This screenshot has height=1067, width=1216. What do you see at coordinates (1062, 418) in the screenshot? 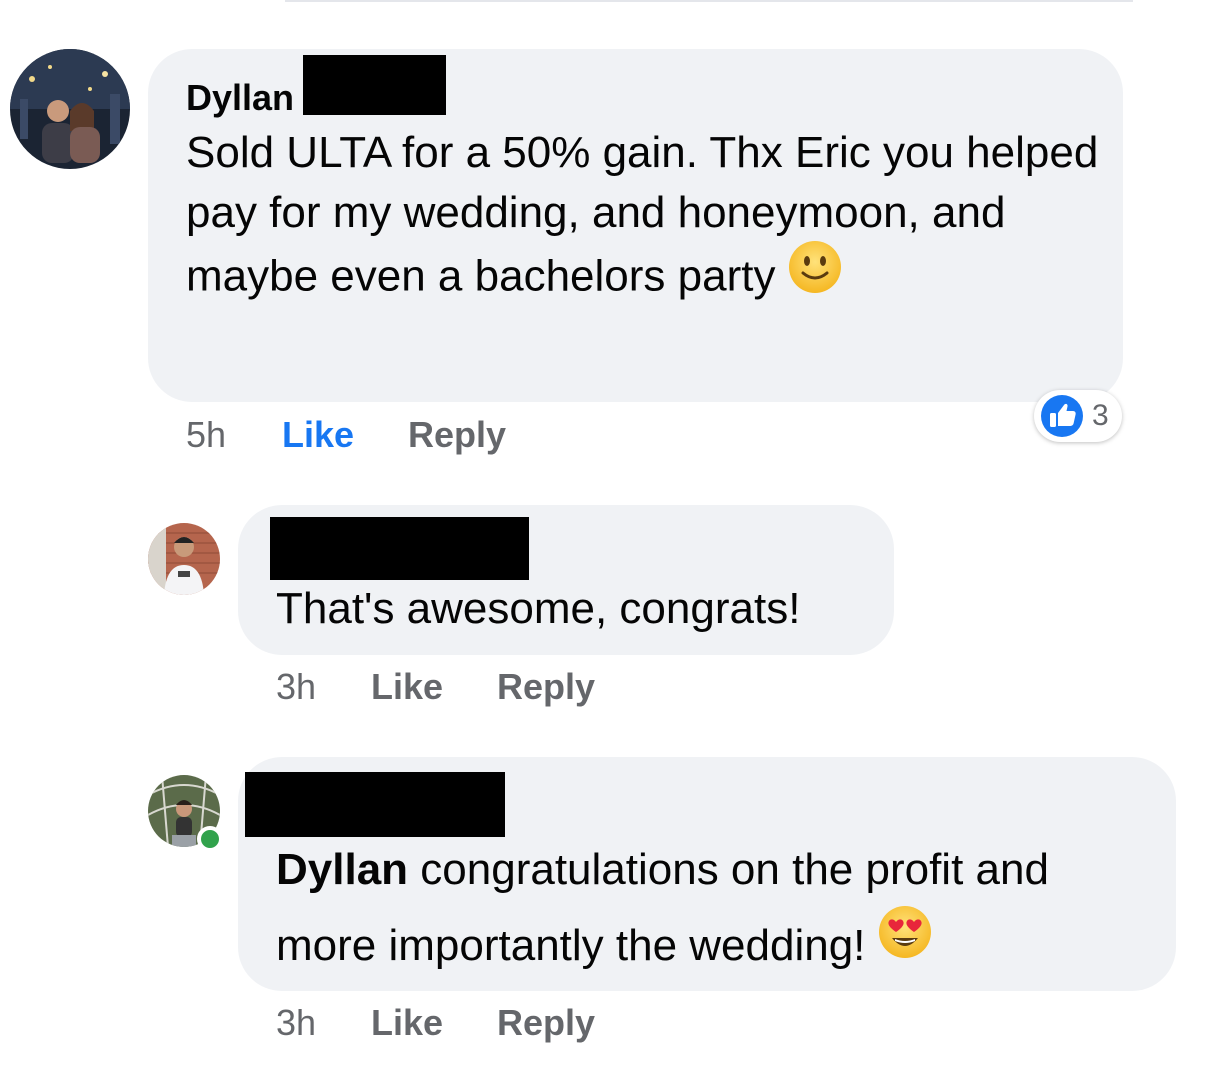
I see `thumbs-up-icon` at bounding box center [1062, 418].